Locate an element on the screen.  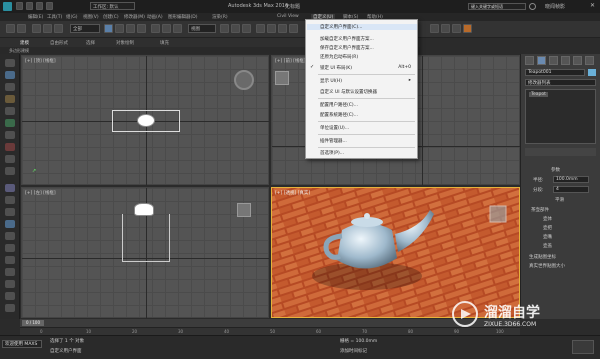
redo-icon is located at coordinates (21, 28).